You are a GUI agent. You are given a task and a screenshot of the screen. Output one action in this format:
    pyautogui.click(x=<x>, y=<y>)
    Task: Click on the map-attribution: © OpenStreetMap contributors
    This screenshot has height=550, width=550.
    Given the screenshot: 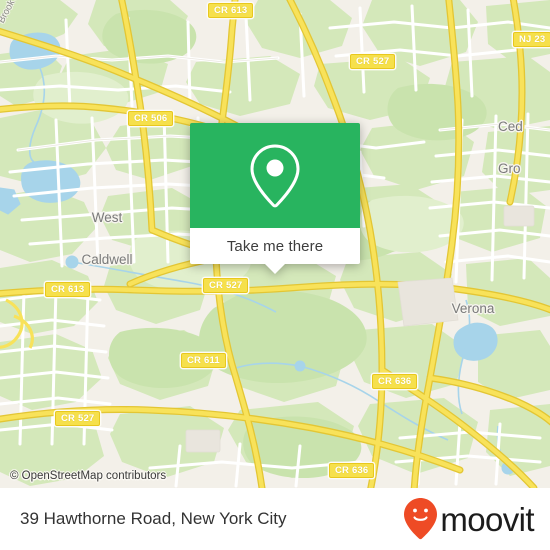 What is the action you would take?
    pyautogui.click(x=88, y=476)
    